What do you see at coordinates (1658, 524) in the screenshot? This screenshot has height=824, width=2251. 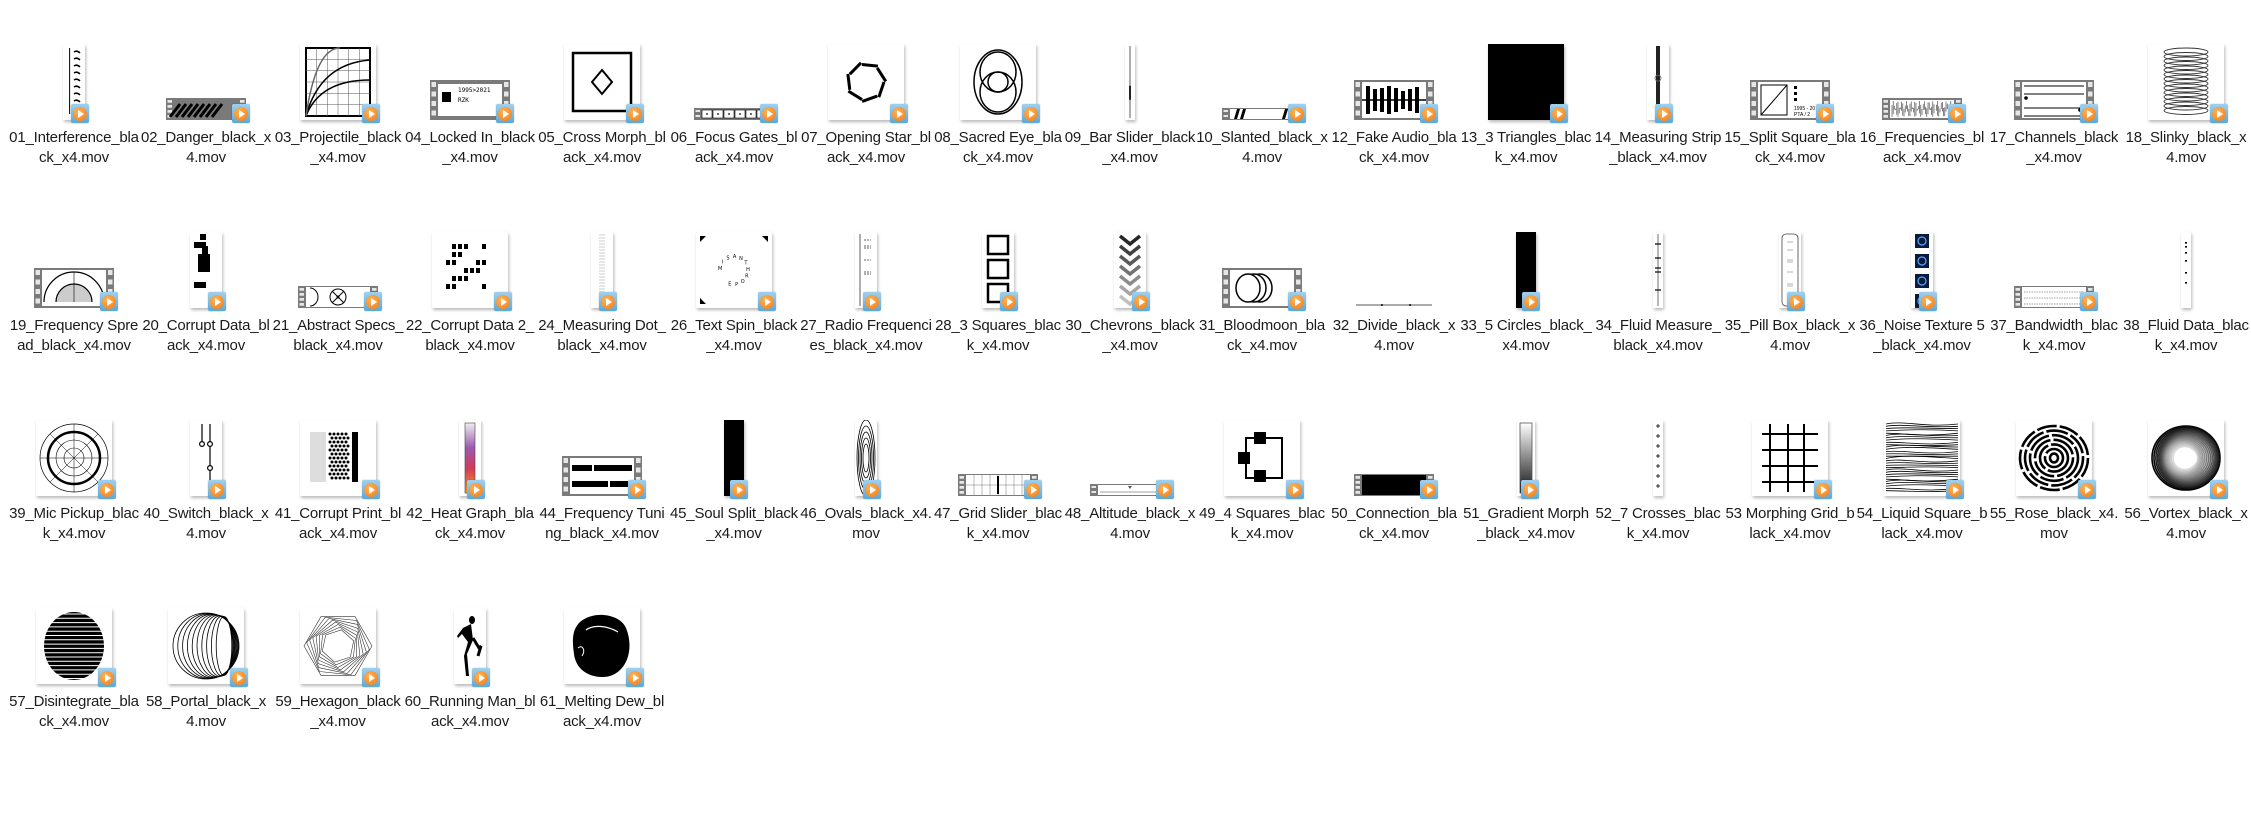 I see `file-name-label: 52_7 Crosses_black_x4.mov` at bounding box center [1658, 524].